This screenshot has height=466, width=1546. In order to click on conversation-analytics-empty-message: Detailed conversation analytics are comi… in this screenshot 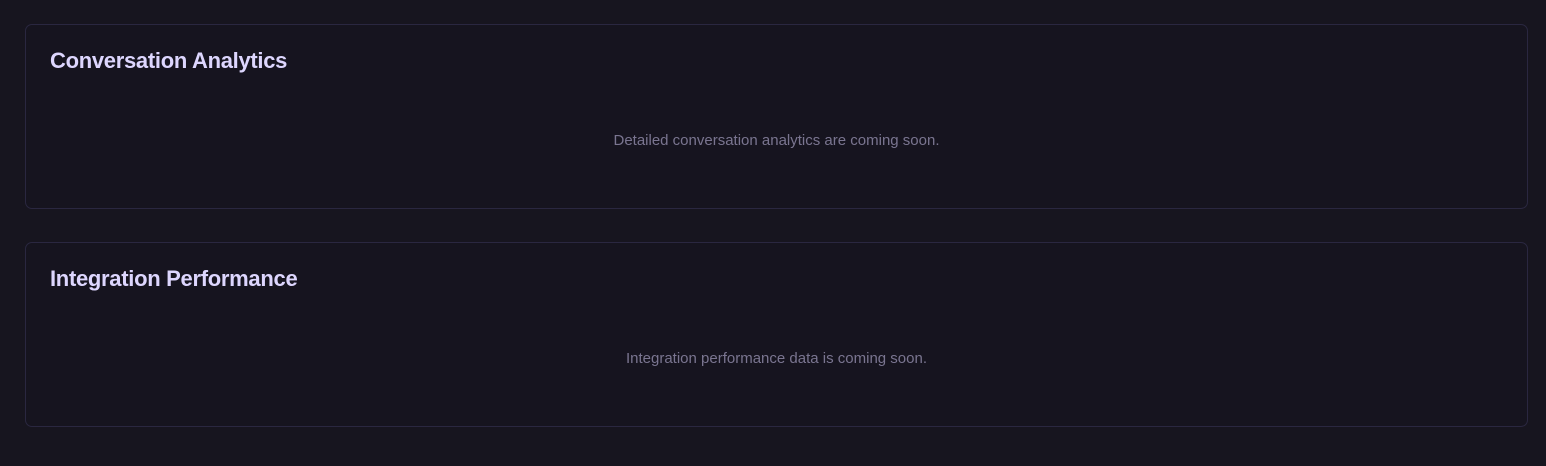, I will do `click(776, 140)`.